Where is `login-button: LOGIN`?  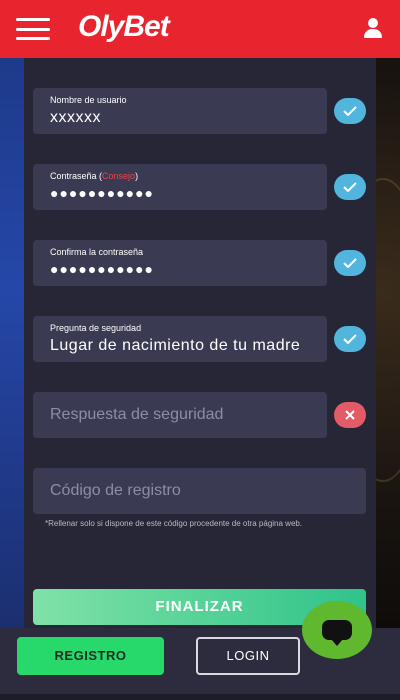
login-button: LOGIN is located at coordinates (248, 656).